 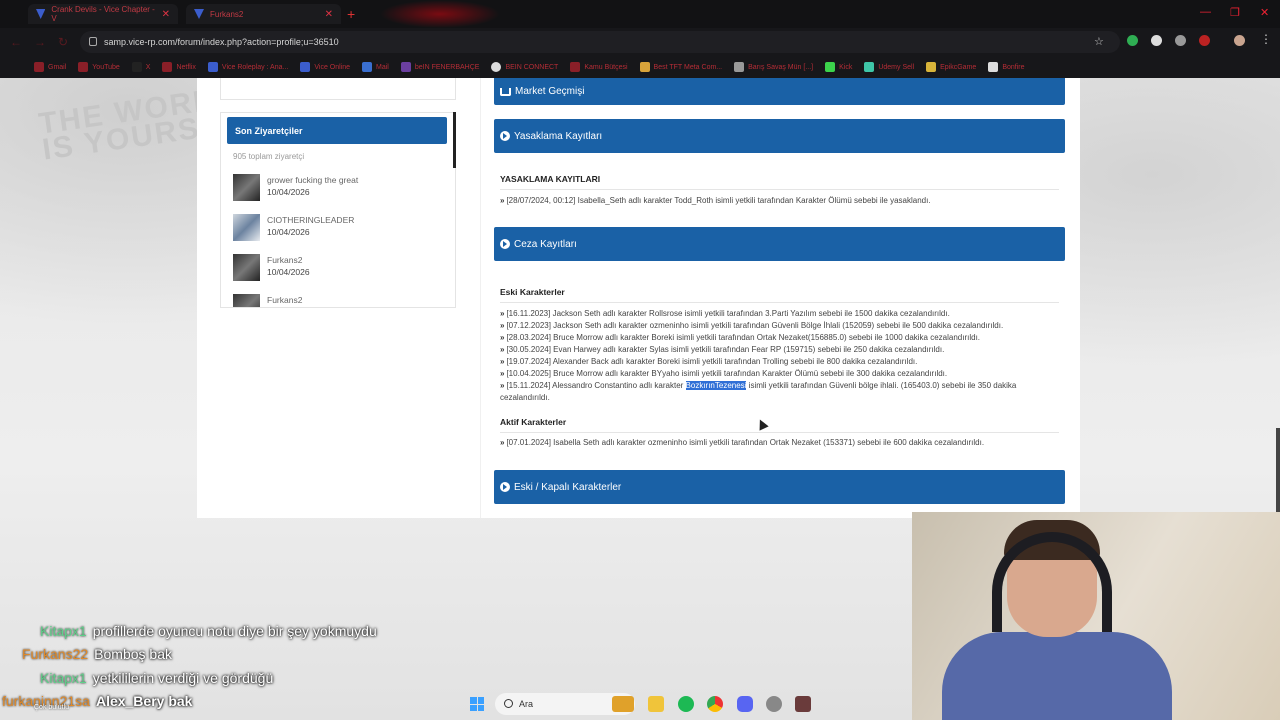 I want to click on bookmark-item: Kick, so click(x=838, y=67).